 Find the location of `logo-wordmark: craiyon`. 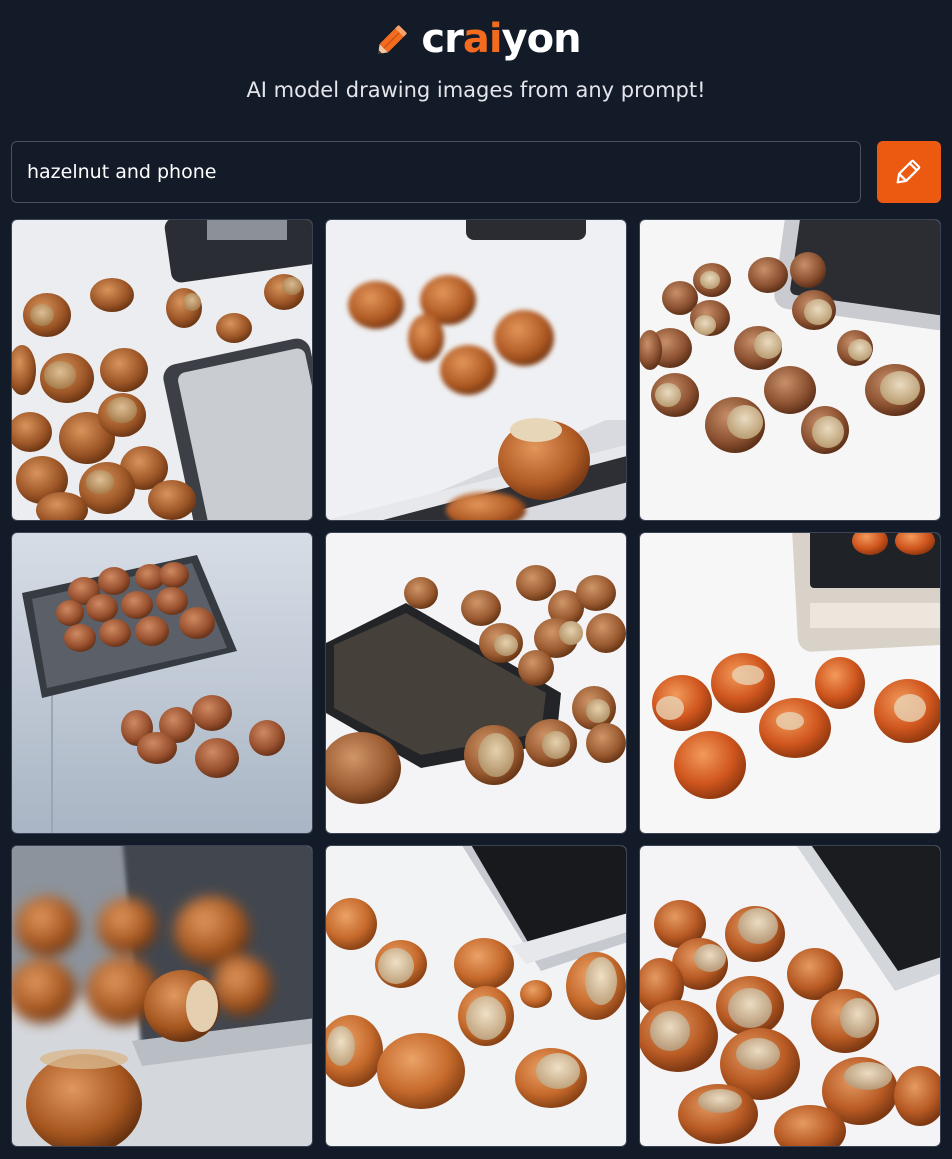

logo-wordmark: craiyon is located at coordinates (501, 39).